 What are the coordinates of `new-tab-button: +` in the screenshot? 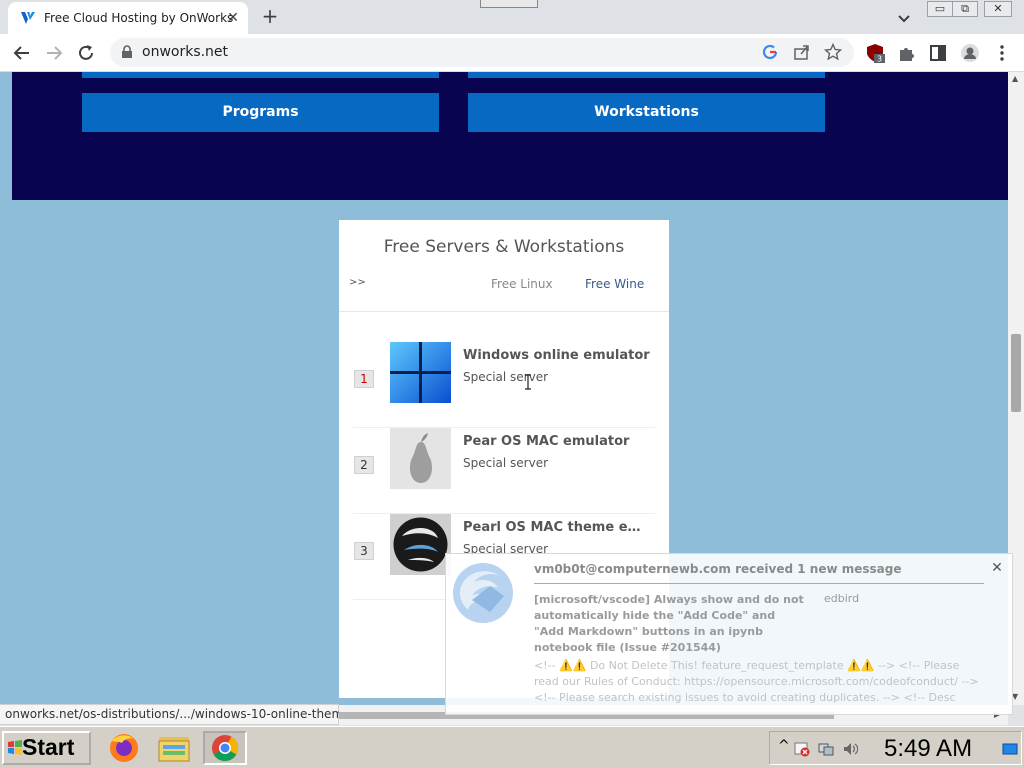 It's located at (270, 17).